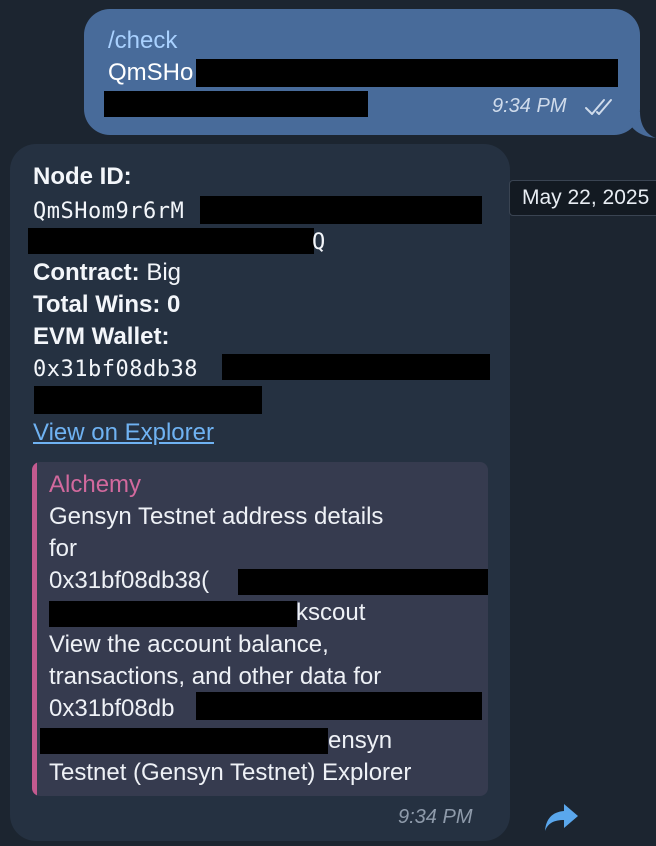 This screenshot has width=656, height=846. I want to click on contract-label: Contract:, so click(86, 272).